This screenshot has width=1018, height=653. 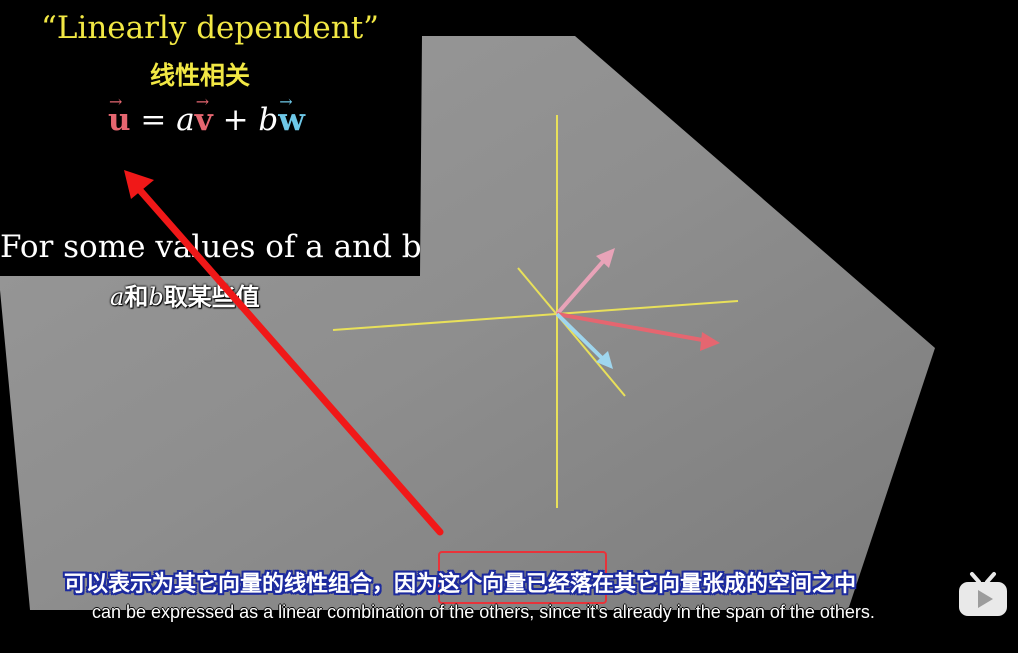 I want to click on values-cn-b: b, so click(x=156, y=297).